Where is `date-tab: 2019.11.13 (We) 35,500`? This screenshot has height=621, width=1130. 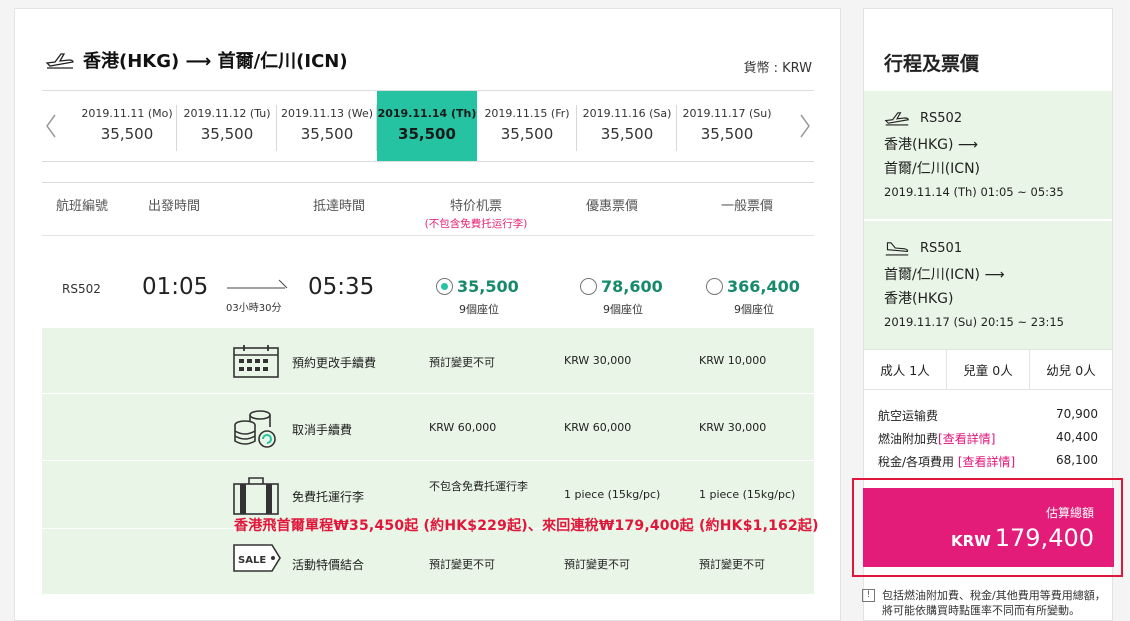 date-tab: 2019.11.13 (We) 35,500 is located at coordinates (327, 126).